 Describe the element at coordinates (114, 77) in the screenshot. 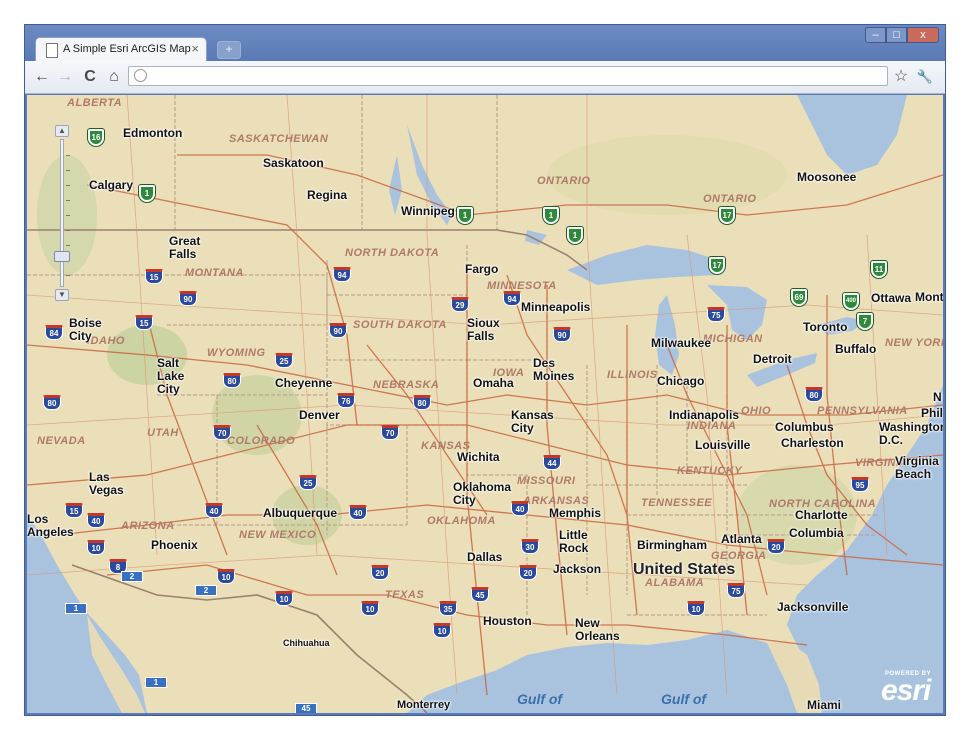

I see `home-button: ⌂` at that location.